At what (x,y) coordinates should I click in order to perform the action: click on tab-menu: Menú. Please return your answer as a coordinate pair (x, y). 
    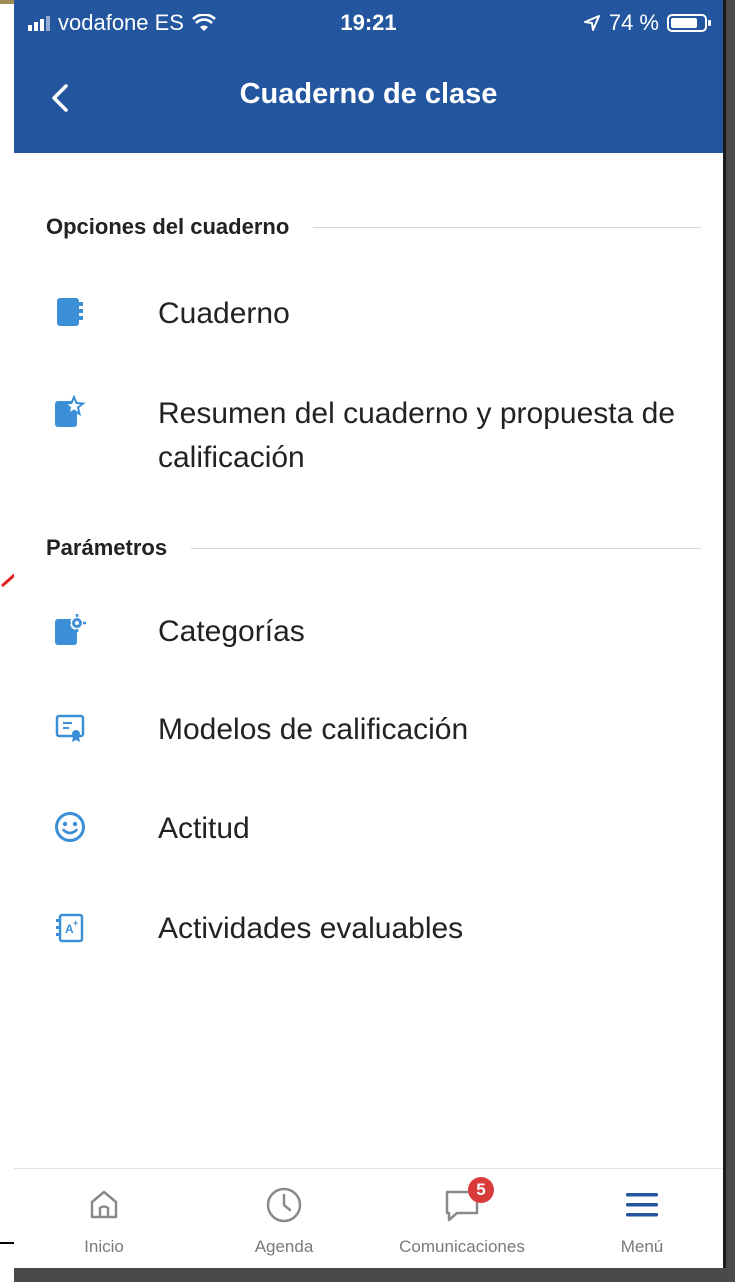
    Looking at the image, I should click on (642, 1220).